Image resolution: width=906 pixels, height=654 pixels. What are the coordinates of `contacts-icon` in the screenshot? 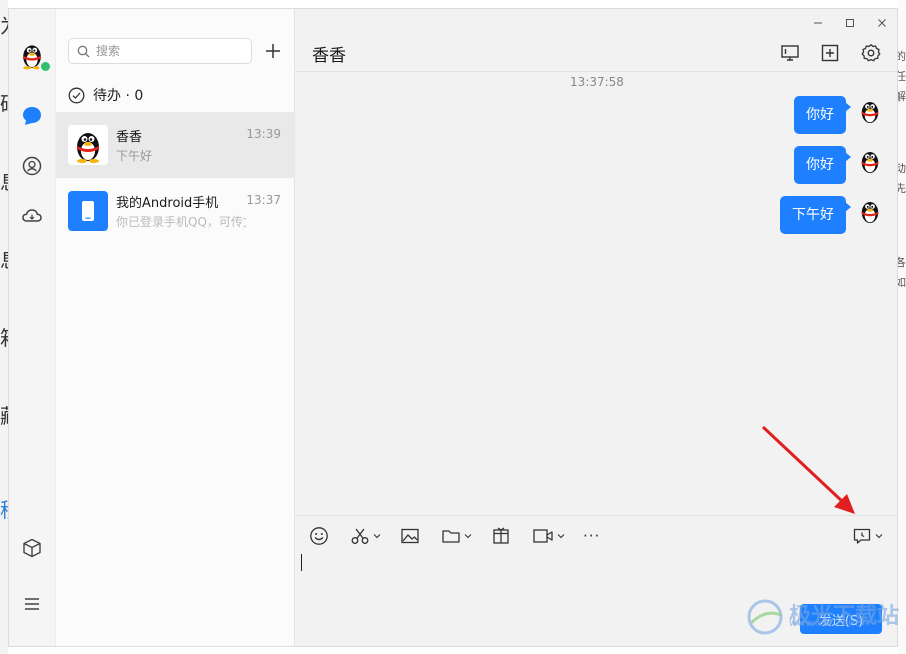 It's located at (32, 166).